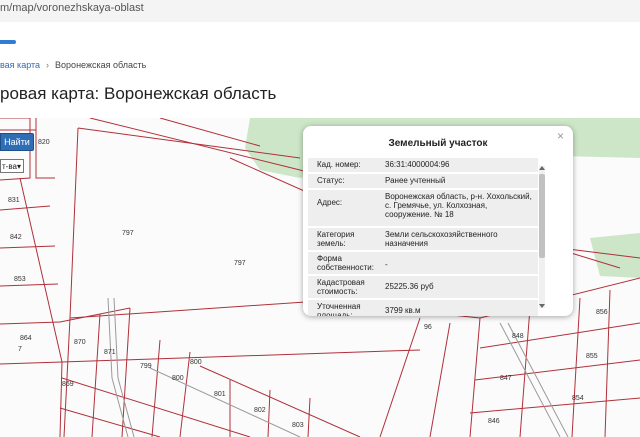 This screenshot has height=437, width=640. I want to click on breadcrumb: вая карта › Воронежская область, so click(73, 65).